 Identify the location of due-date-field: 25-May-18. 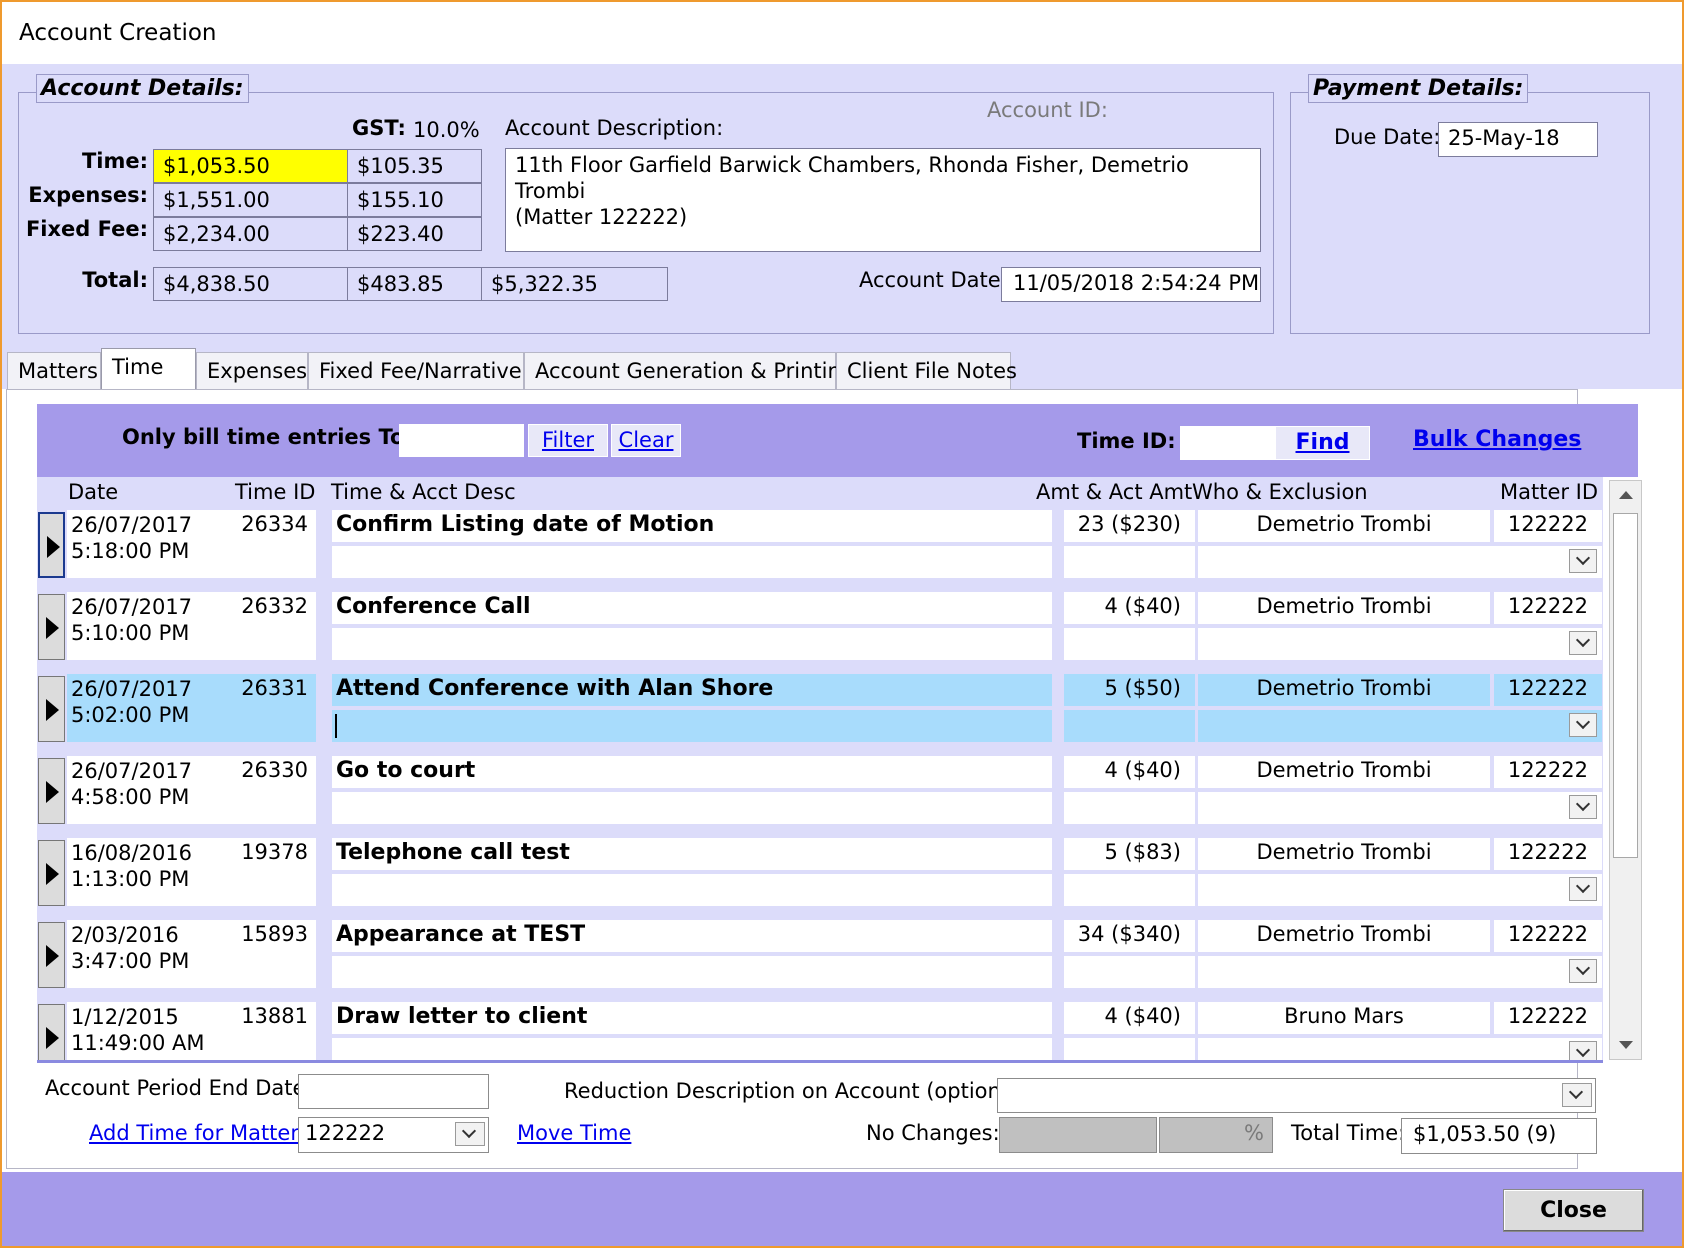
(1518, 139).